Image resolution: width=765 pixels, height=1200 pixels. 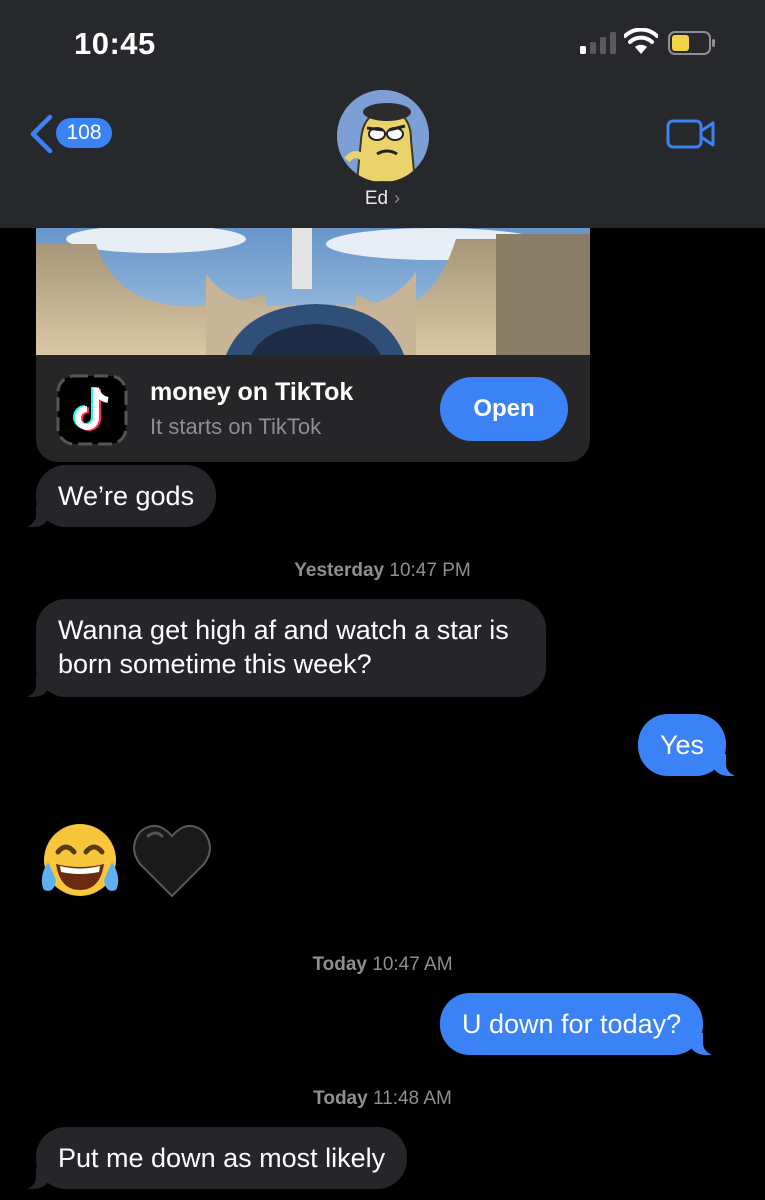 I want to click on cellular-signal-icon, so click(x=598, y=43).